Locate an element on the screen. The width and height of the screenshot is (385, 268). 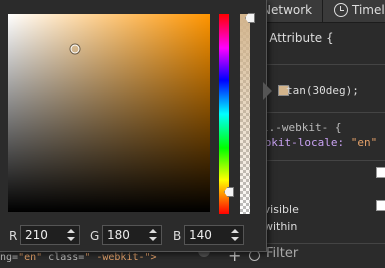
clock-icon is located at coordinates (341, 10).